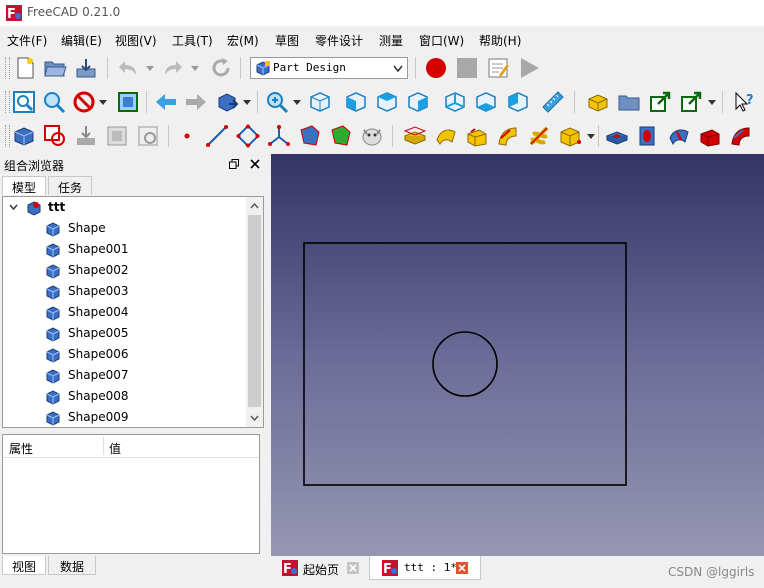 The width and height of the screenshot is (764, 588). I want to click on link-dropdown-icon, so click(712, 102).